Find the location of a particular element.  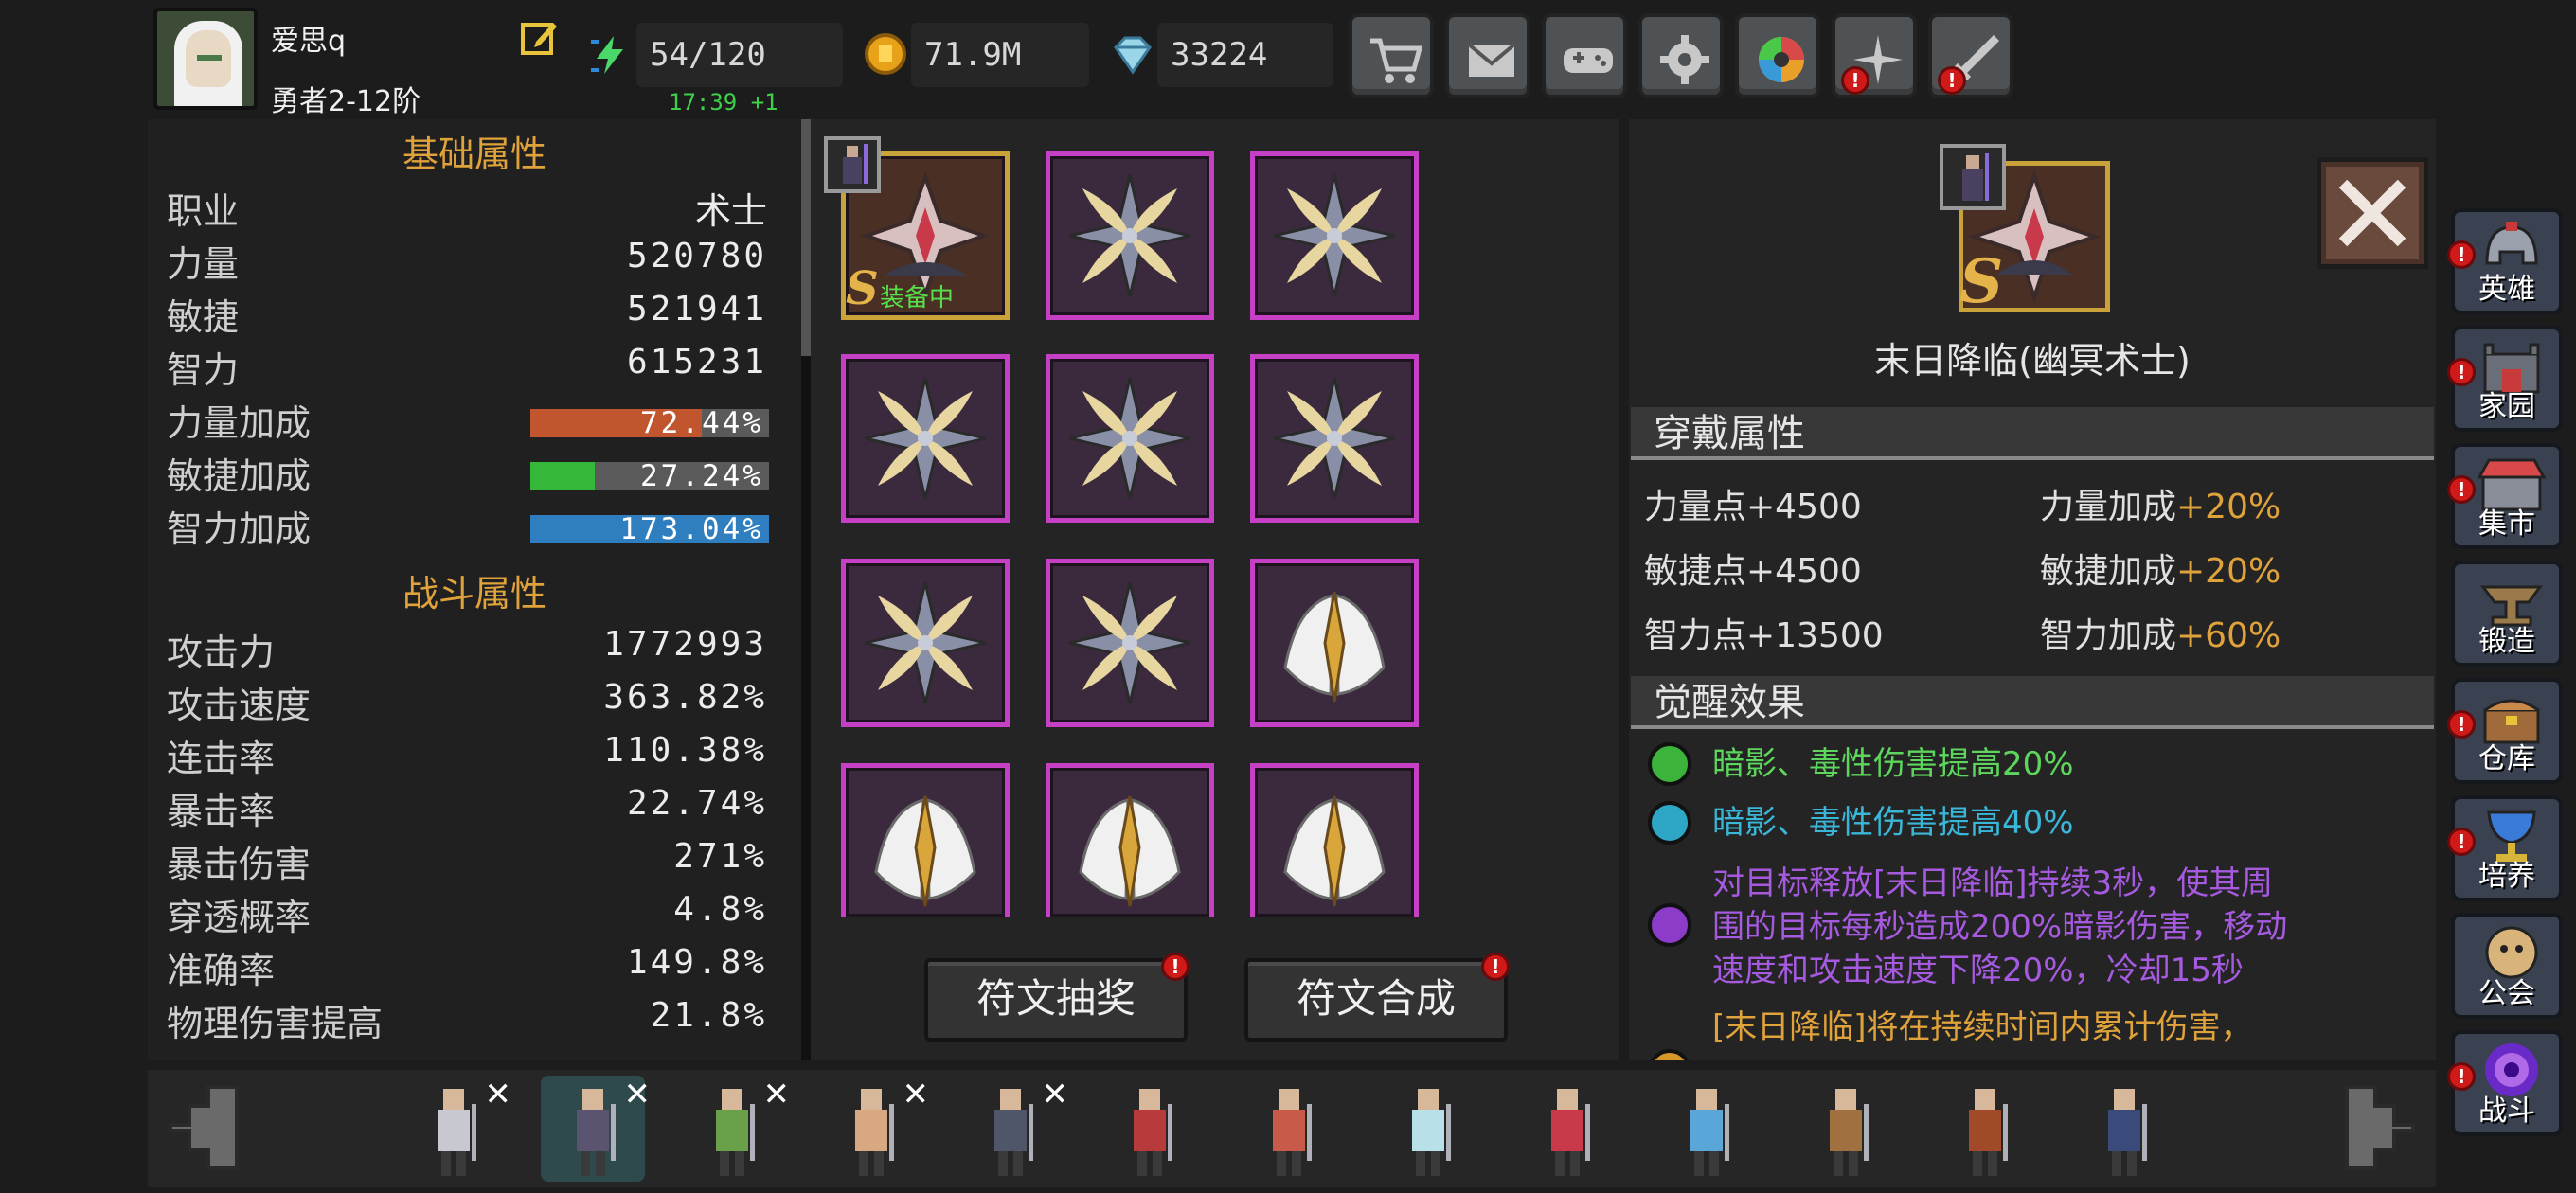

hero-5-portrait: ✕ is located at coordinates (1013, 1129).